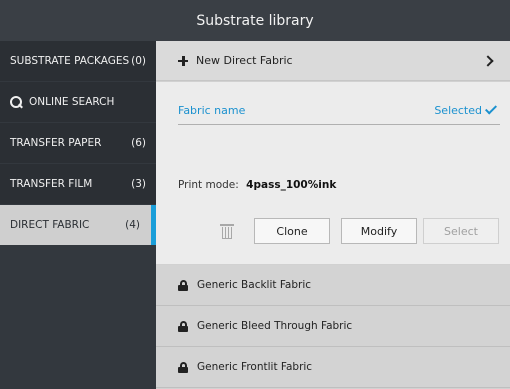 Image resolution: width=510 pixels, height=389 pixels. Describe the element at coordinates (138, 143) in the screenshot. I see `sidebar-item-count: (6)` at that location.